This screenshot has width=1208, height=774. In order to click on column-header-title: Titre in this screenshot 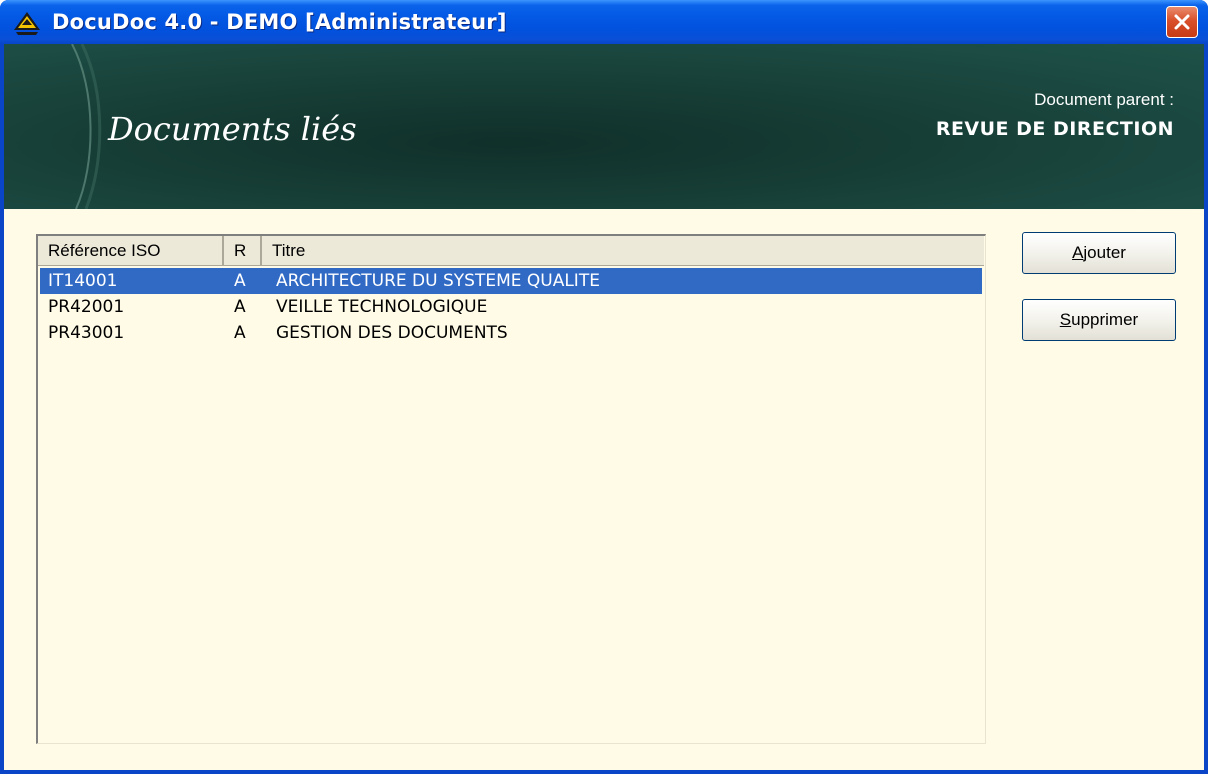, I will do `click(623, 251)`.